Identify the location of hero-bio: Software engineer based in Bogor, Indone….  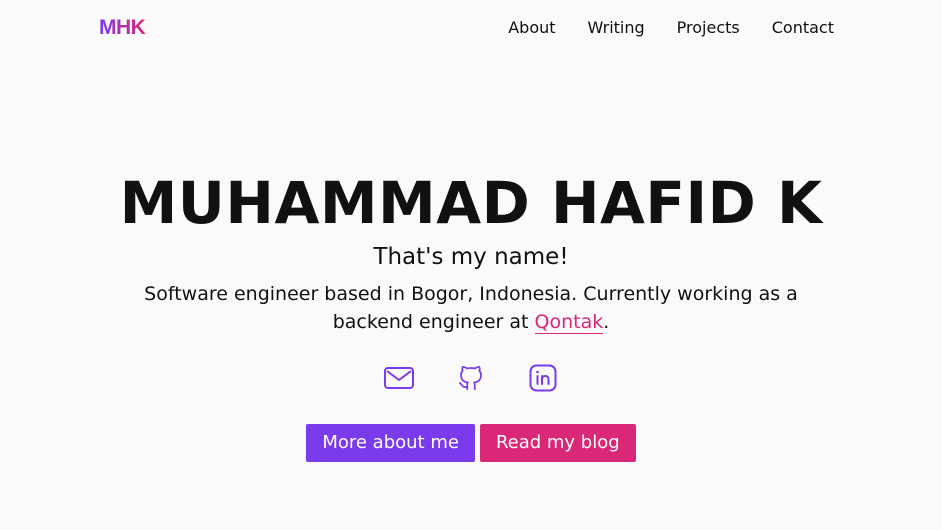
(471, 308).